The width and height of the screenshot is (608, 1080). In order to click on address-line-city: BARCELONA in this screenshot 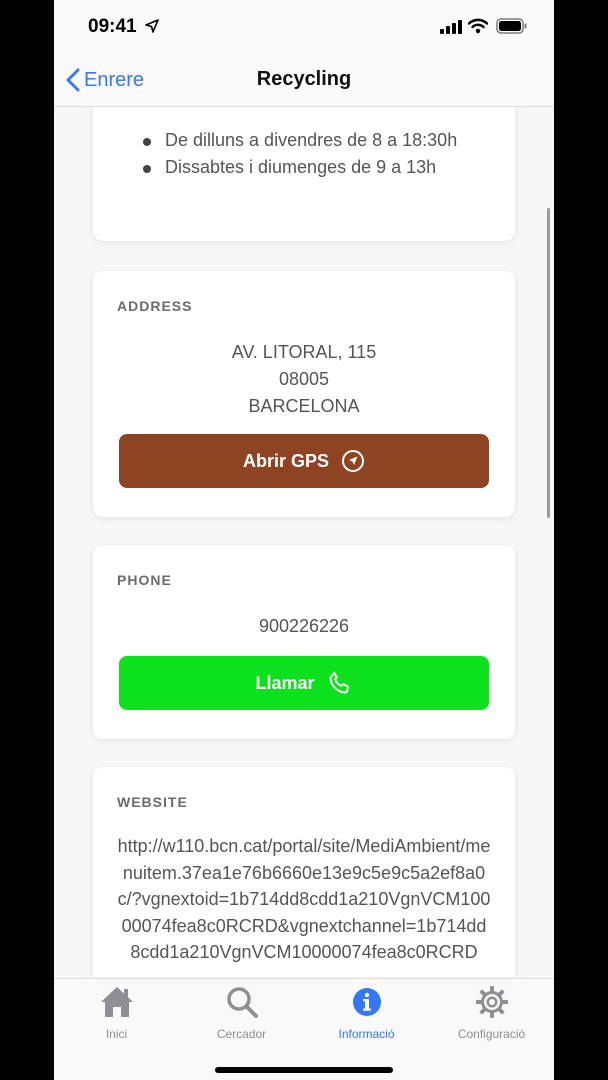, I will do `click(304, 406)`.